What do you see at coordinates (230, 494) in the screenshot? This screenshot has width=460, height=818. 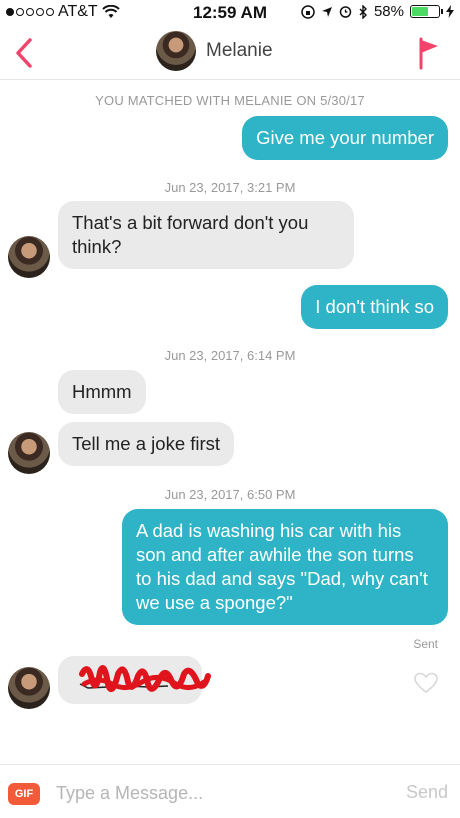 I see `message-timestamp: Jun 23, 2017, 6:50 PM` at bounding box center [230, 494].